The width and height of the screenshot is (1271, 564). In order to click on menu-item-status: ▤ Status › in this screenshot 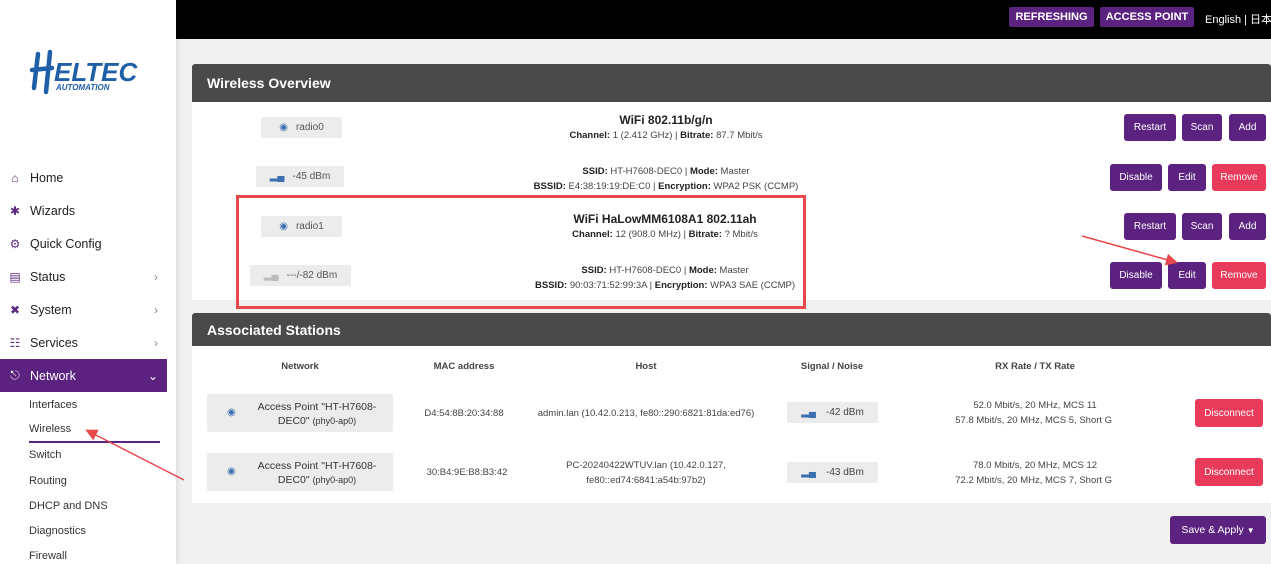, I will do `click(88, 276)`.